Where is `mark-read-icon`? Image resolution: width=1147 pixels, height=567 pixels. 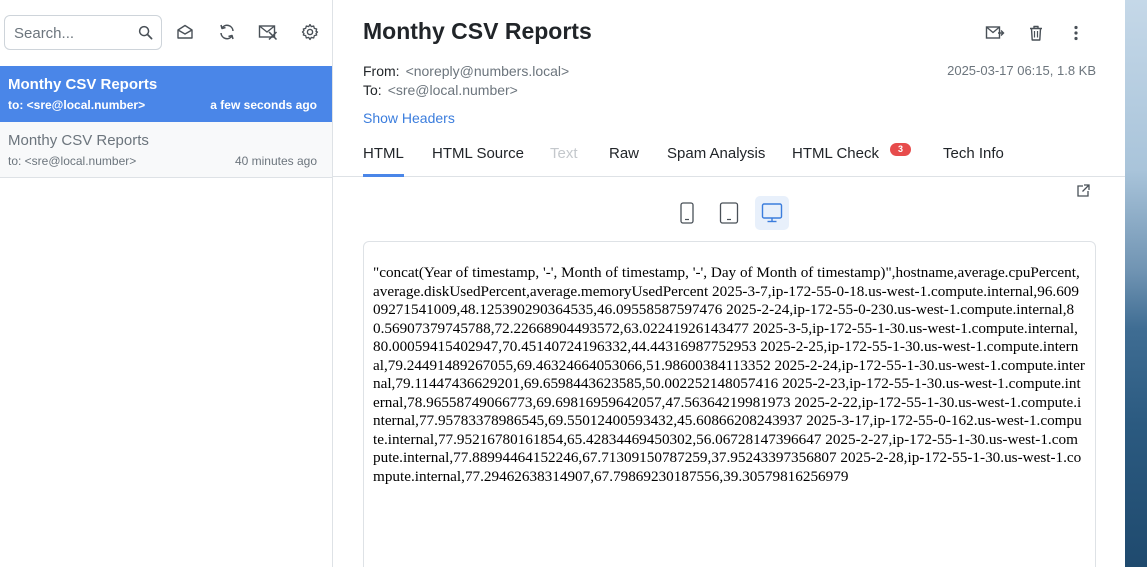
mark-read-icon is located at coordinates (185, 31).